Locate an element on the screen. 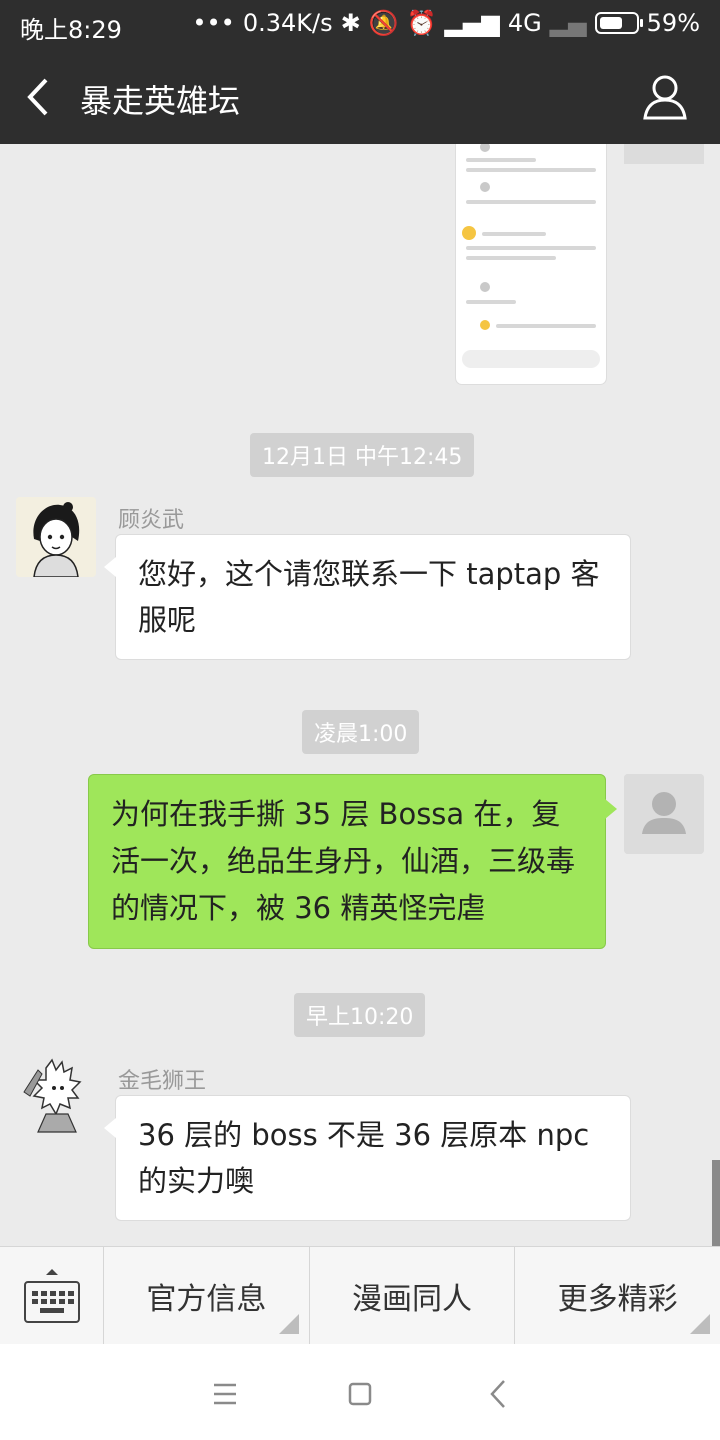 The width and height of the screenshot is (720, 1440). nav-home-button is located at coordinates (360, 1394).